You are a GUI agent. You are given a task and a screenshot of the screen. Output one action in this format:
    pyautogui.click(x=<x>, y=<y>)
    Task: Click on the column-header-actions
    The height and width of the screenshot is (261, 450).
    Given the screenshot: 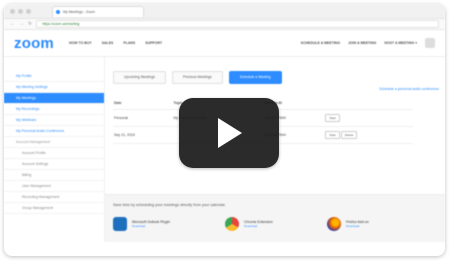 What is the action you would take?
    pyautogui.click(x=368, y=103)
    